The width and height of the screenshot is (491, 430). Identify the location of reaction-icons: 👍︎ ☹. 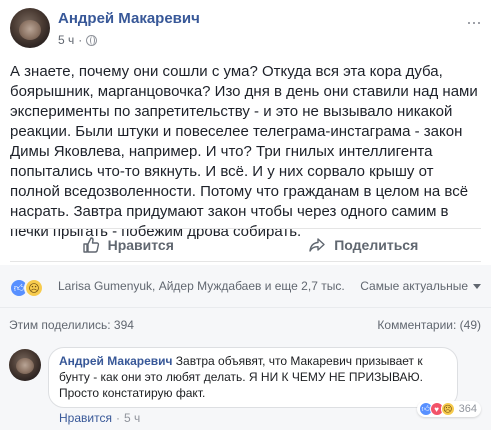
(26, 288).